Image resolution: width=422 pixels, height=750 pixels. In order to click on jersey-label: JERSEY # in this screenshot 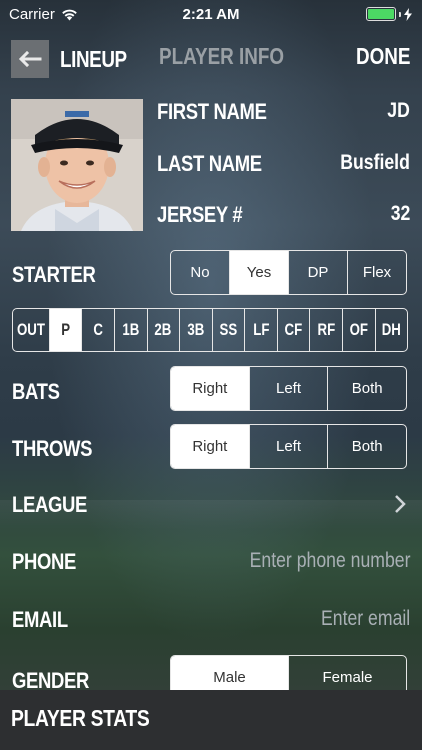, I will do `click(200, 214)`.